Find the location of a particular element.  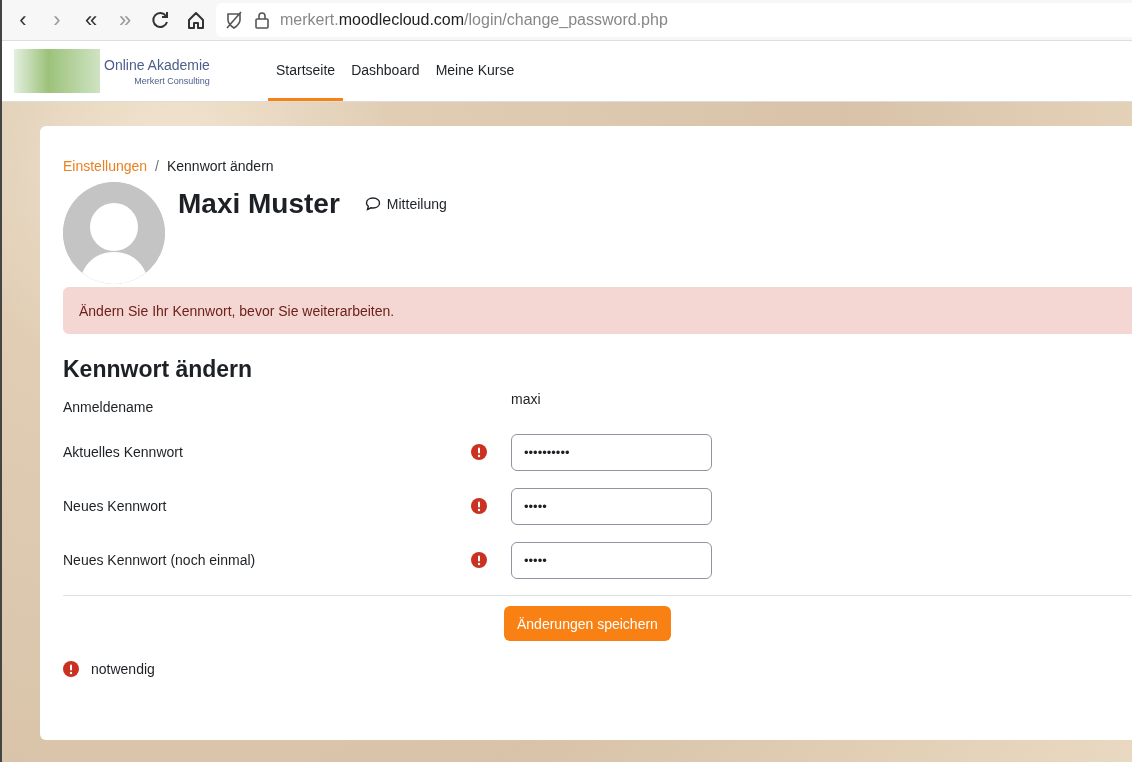

field-label: Neues Kennwort (noch einmal) is located at coordinates (160, 560).